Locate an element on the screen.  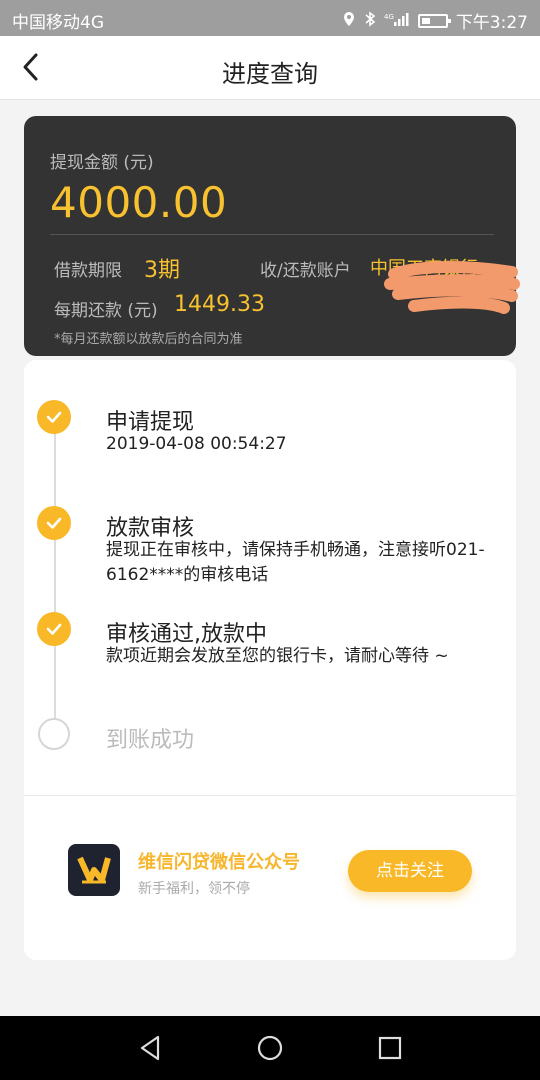
term-label: 借款期限 is located at coordinates (88, 271).